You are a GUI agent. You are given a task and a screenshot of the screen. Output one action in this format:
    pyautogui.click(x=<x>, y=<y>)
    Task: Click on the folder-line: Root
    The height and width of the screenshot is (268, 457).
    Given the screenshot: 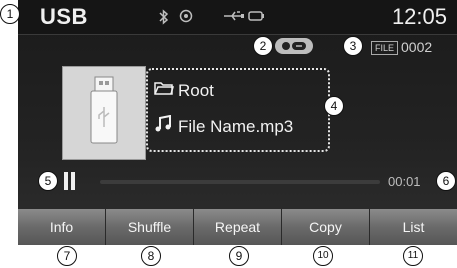 What is the action you would take?
    pyautogui.click(x=184, y=90)
    